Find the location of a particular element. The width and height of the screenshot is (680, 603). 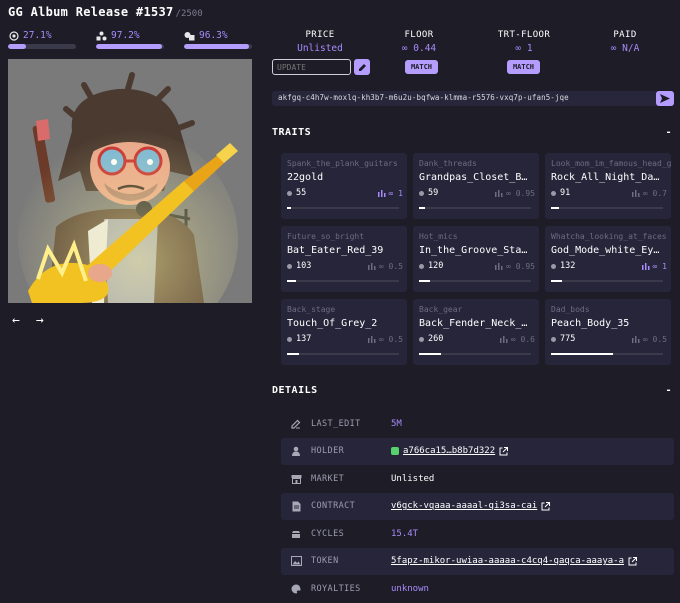

trt-floor-column: TRT-FLOOR ∞ 1 is located at coordinates (524, 43).